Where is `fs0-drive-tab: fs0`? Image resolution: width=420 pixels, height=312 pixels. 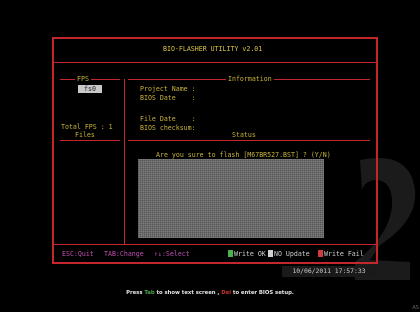 fs0-drive-tab: fs0 is located at coordinates (90, 89).